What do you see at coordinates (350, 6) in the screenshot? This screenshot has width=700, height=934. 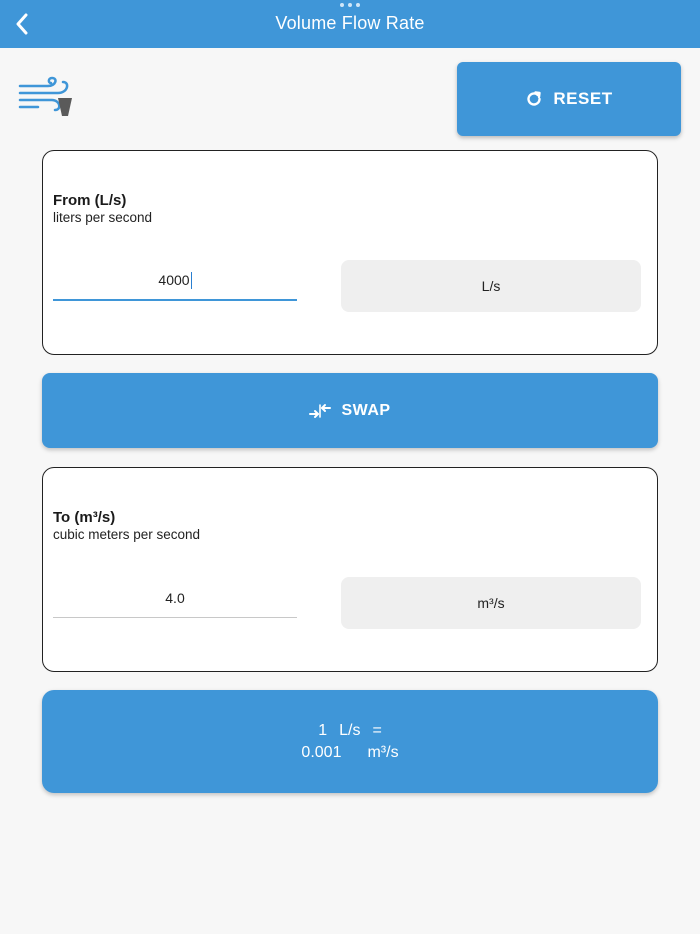 I see `more-dots-icon` at bounding box center [350, 6].